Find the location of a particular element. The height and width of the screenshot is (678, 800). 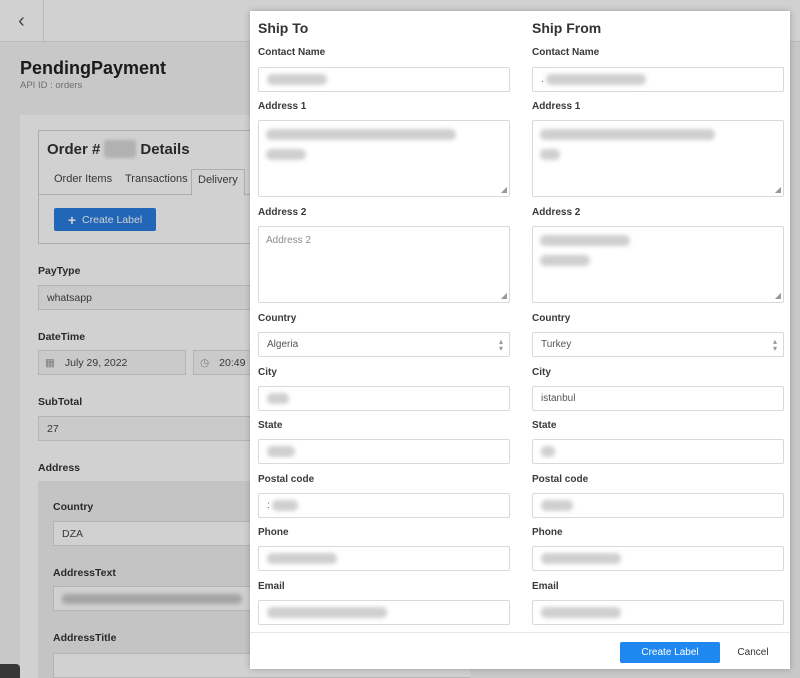

ship-from-phone-input is located at coordinates (658, 558).